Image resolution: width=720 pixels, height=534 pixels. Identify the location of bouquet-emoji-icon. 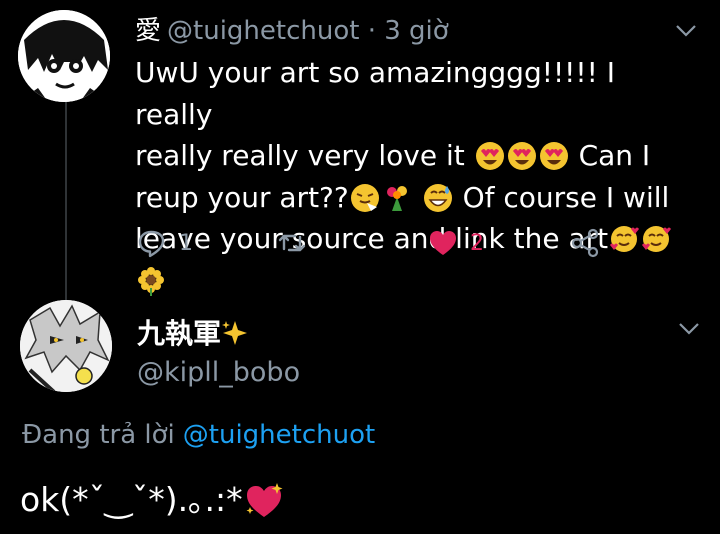
(396, 198).